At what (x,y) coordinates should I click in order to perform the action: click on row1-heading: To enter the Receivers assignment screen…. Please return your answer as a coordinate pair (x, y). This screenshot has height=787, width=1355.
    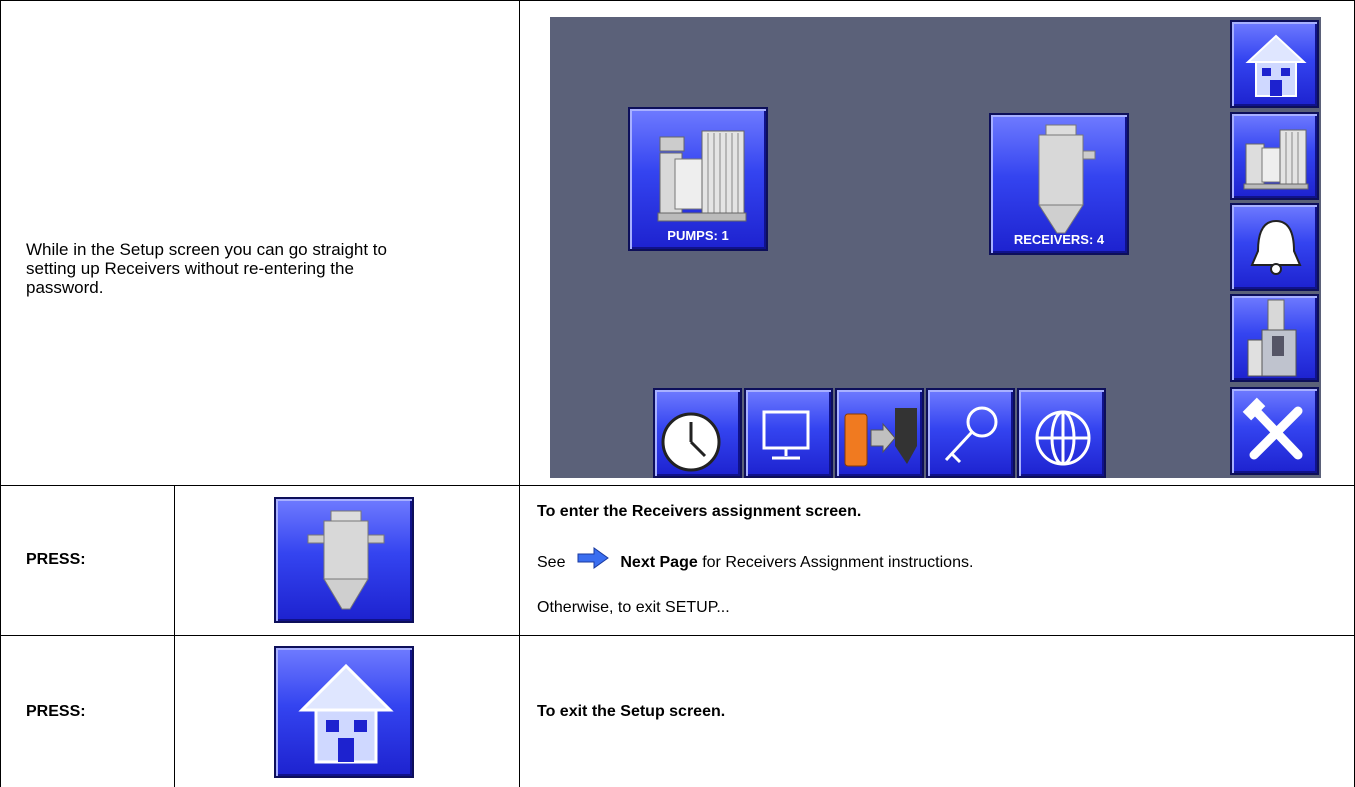
    Looking at the image, I should click on (699, 511).